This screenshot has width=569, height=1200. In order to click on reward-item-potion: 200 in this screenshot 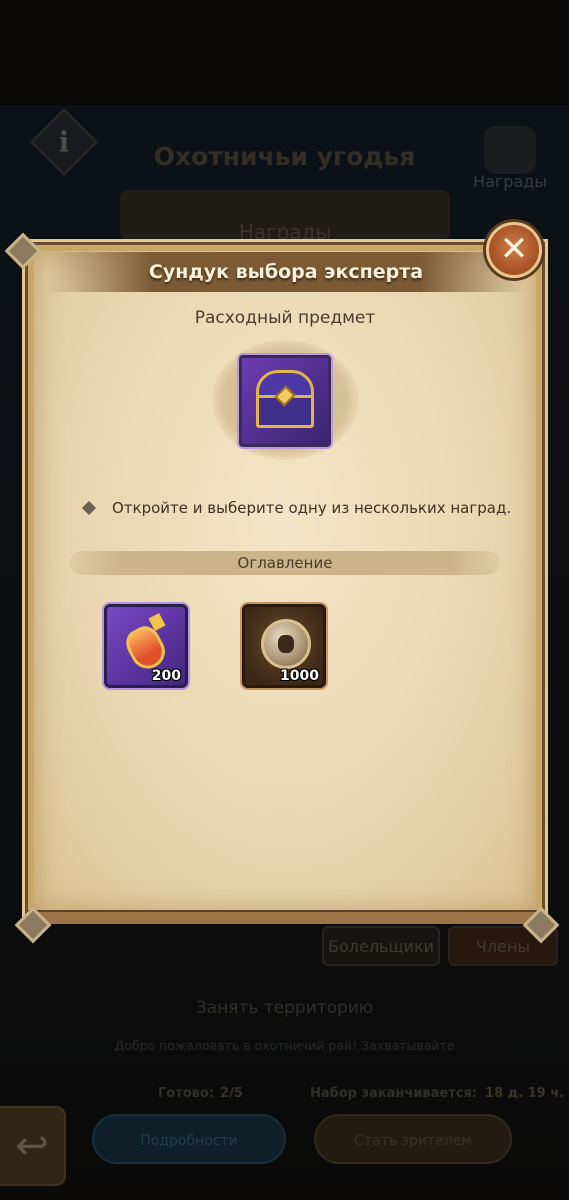, I will do `click(146, 646)`.